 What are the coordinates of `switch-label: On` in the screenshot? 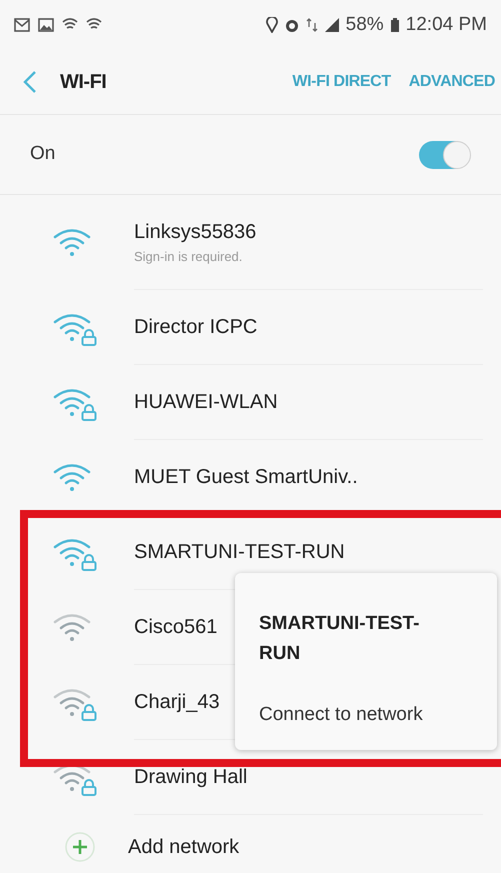 It's located at (43, 154).